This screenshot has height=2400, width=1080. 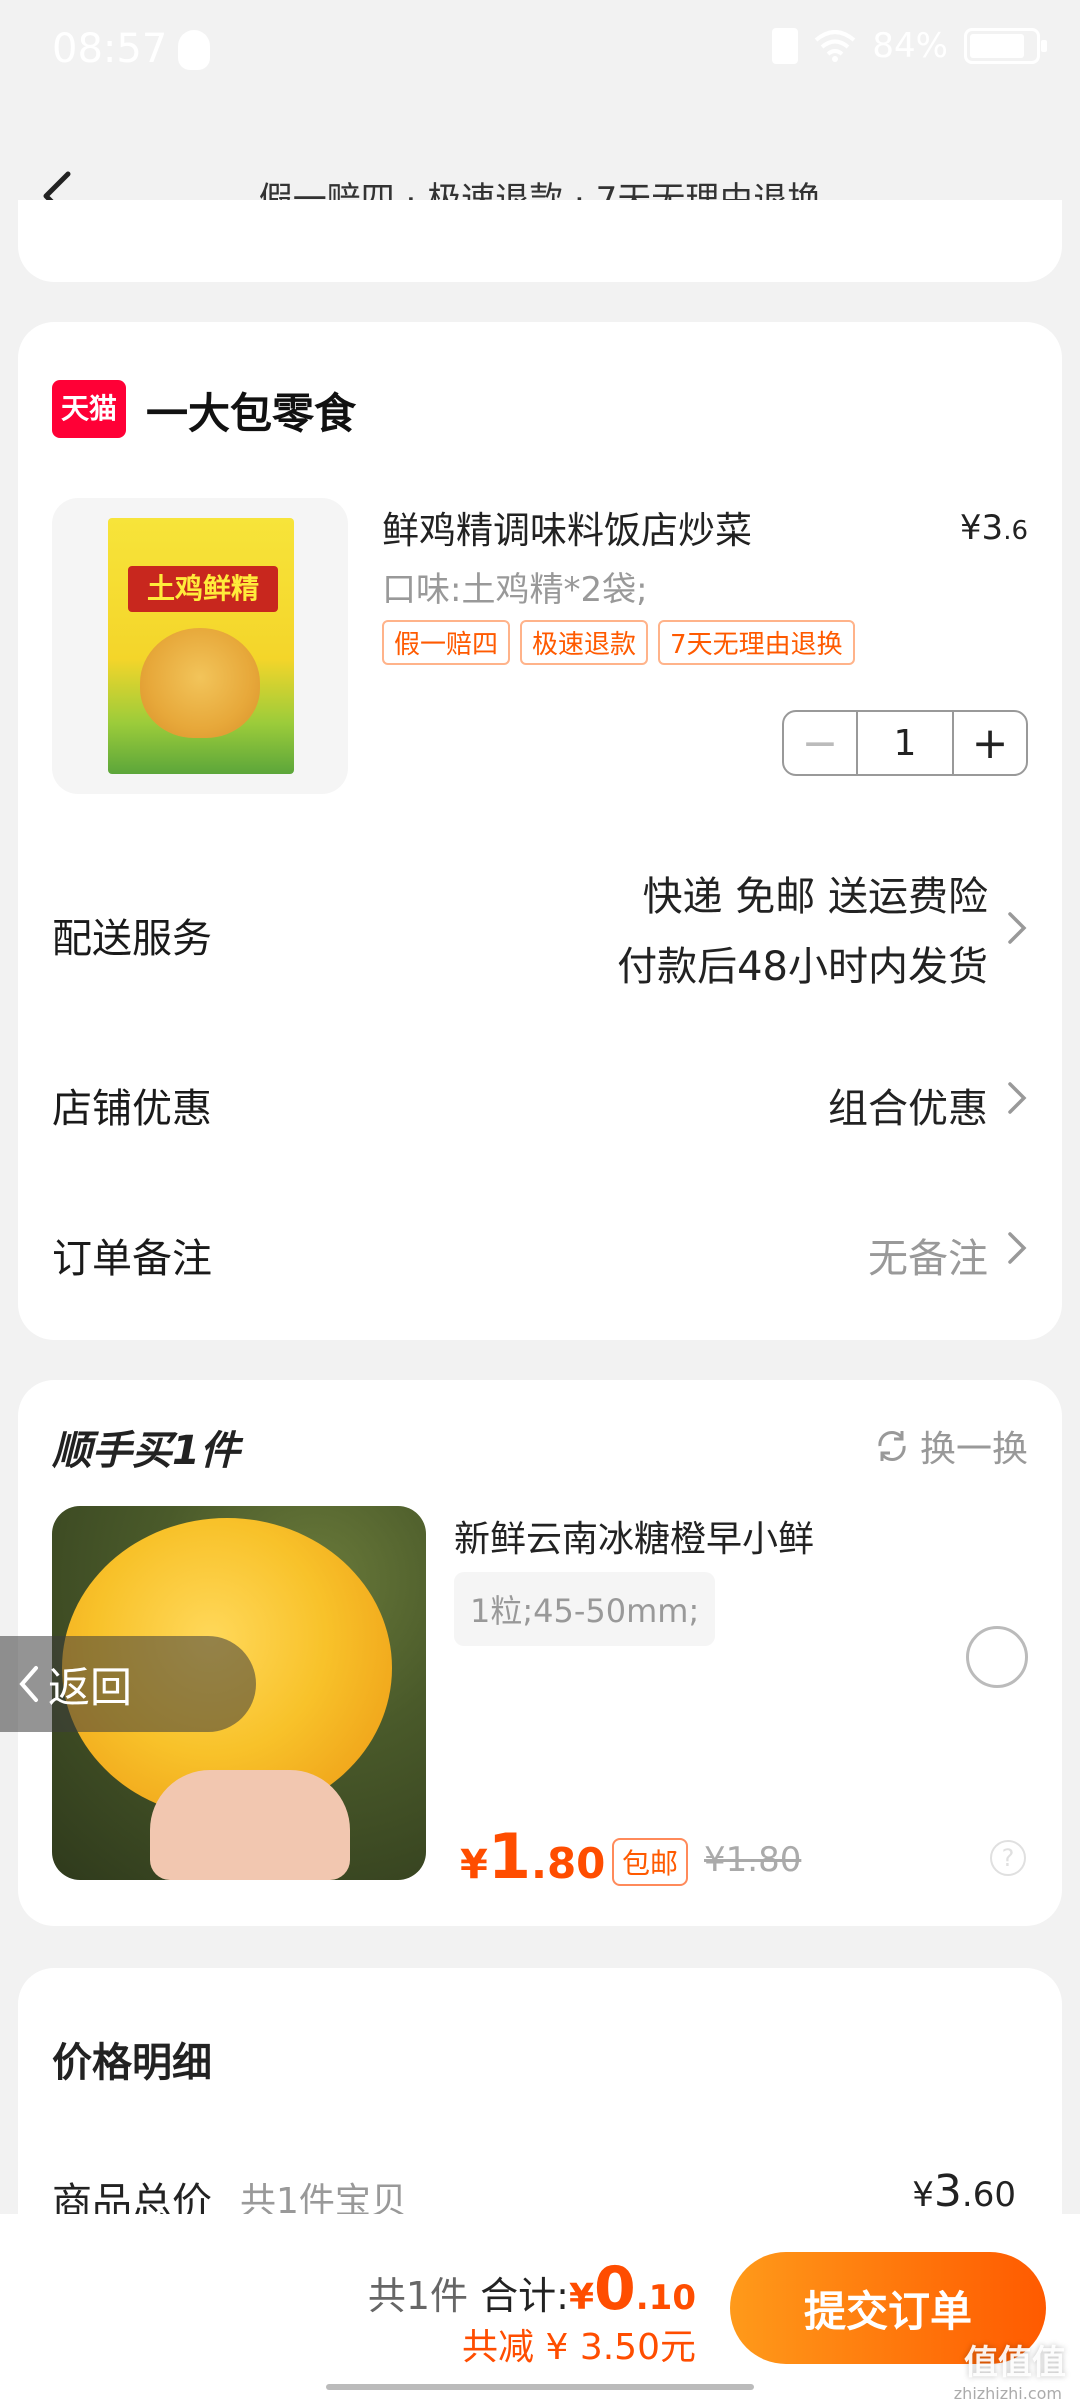 What do you see at coordinates (997, 1657) in the screenshot?
I see `select-radio` at bounding box center [997, 1657].